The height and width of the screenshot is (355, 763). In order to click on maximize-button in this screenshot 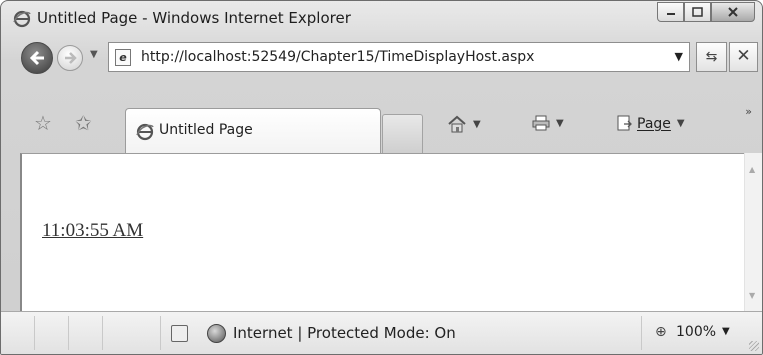, I will do `click(697, 12)`.